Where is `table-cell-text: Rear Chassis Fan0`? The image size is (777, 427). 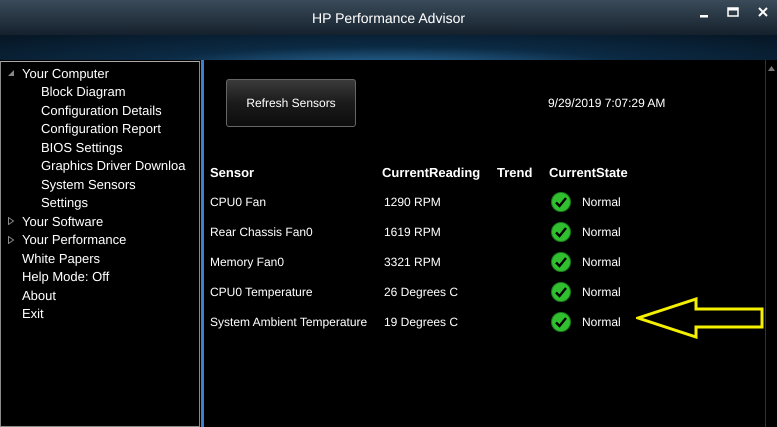
table-cell-text: Rear Chassis Fan0 is located at coordinates (262, 232).